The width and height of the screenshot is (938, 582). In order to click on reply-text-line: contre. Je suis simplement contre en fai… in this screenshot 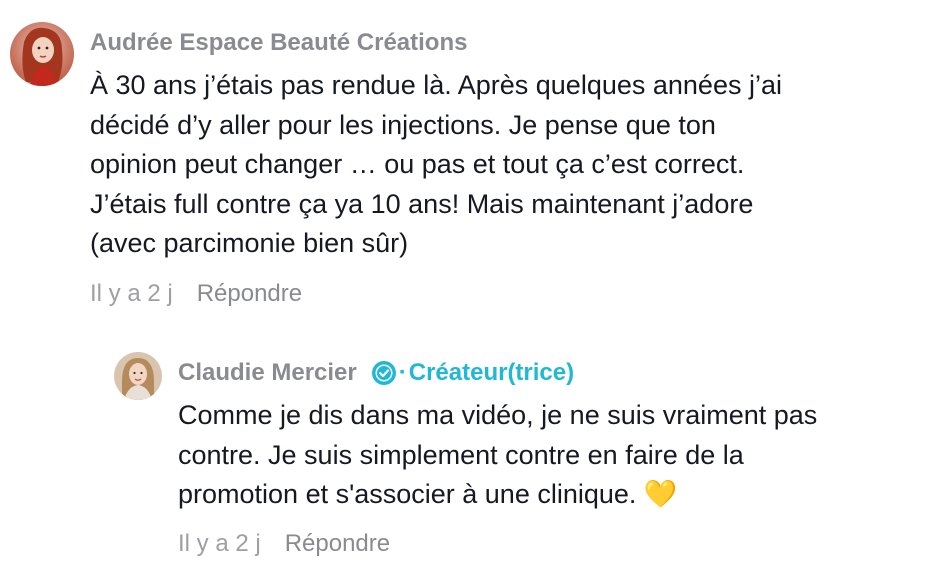, I will do `click(461, 454)`.